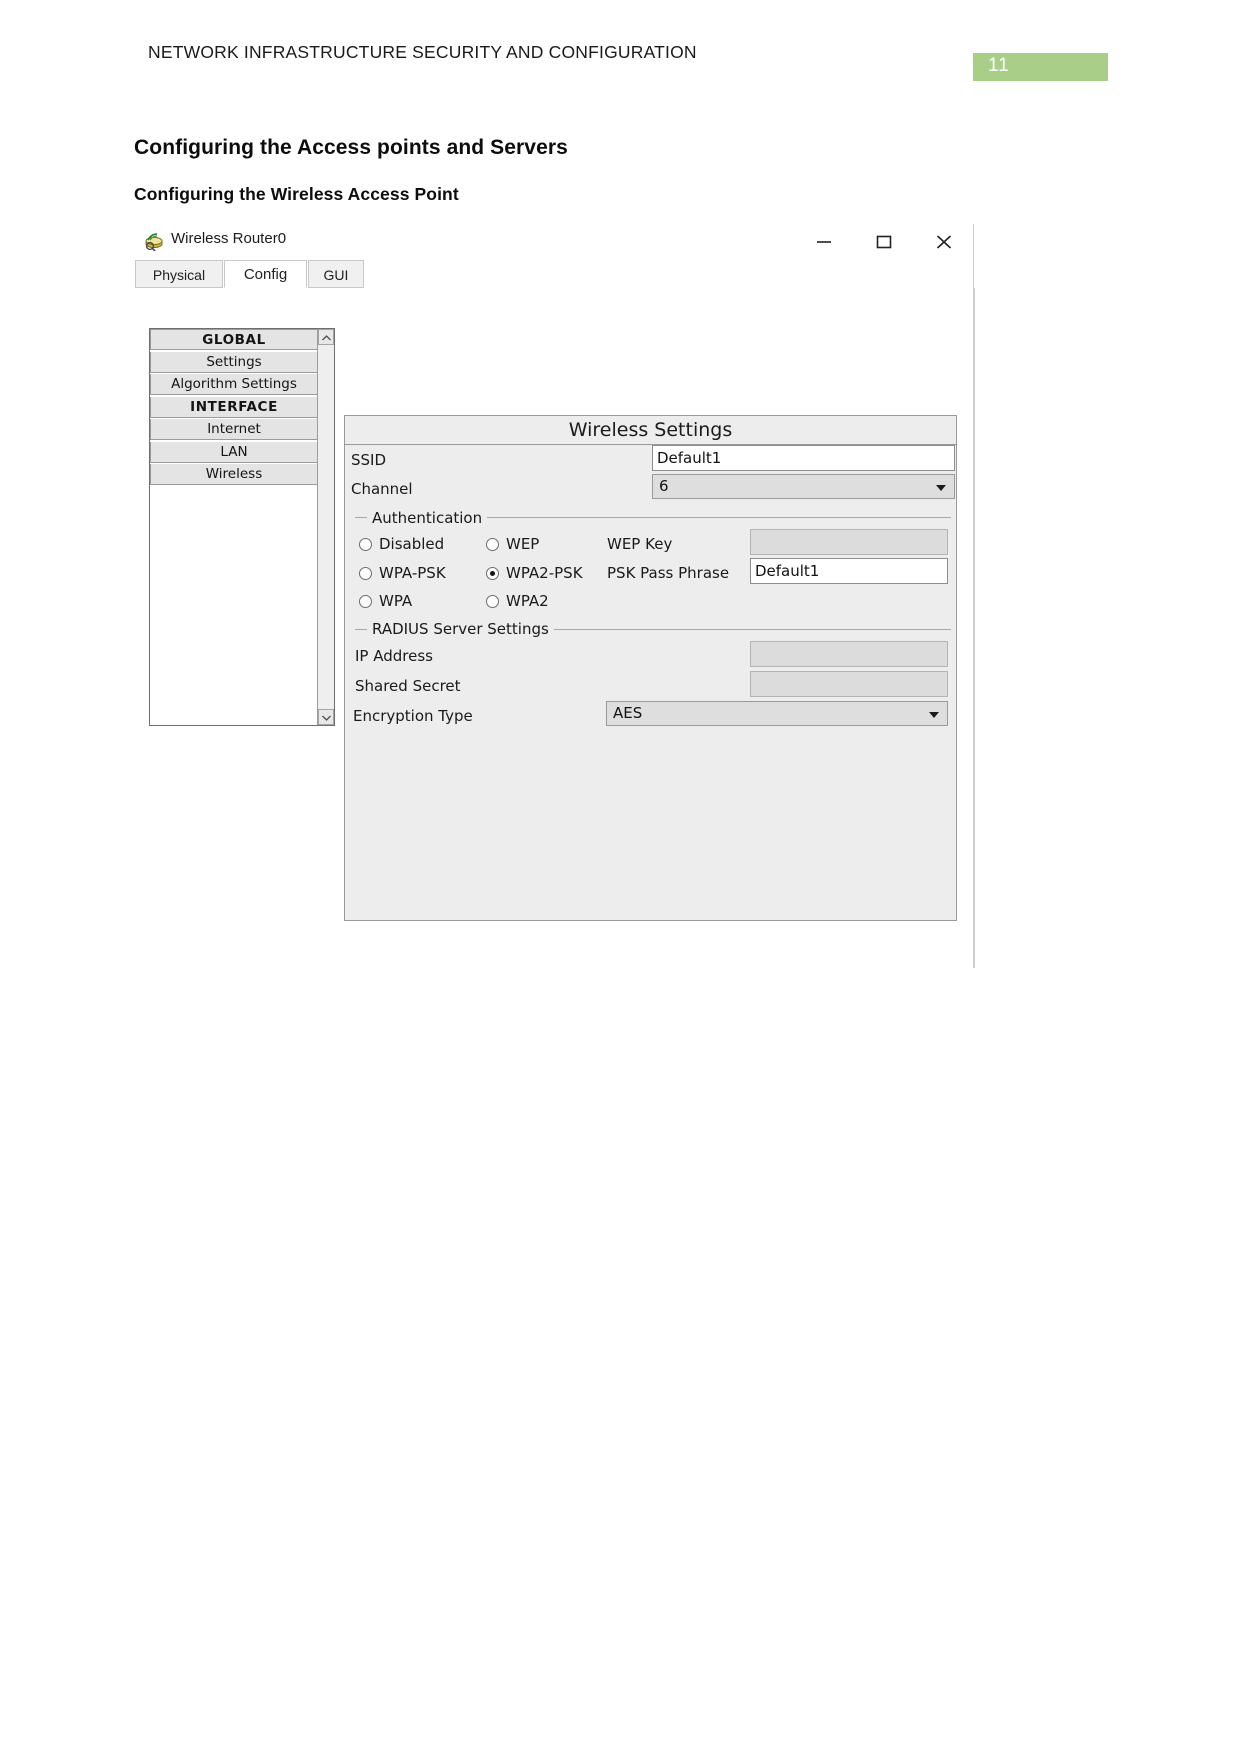 The width and height of the screenshot is (1241, 1754). Describe the element at coordinates (179, 274) in the screenshot. I see `tab-physical: Physical` at that location.